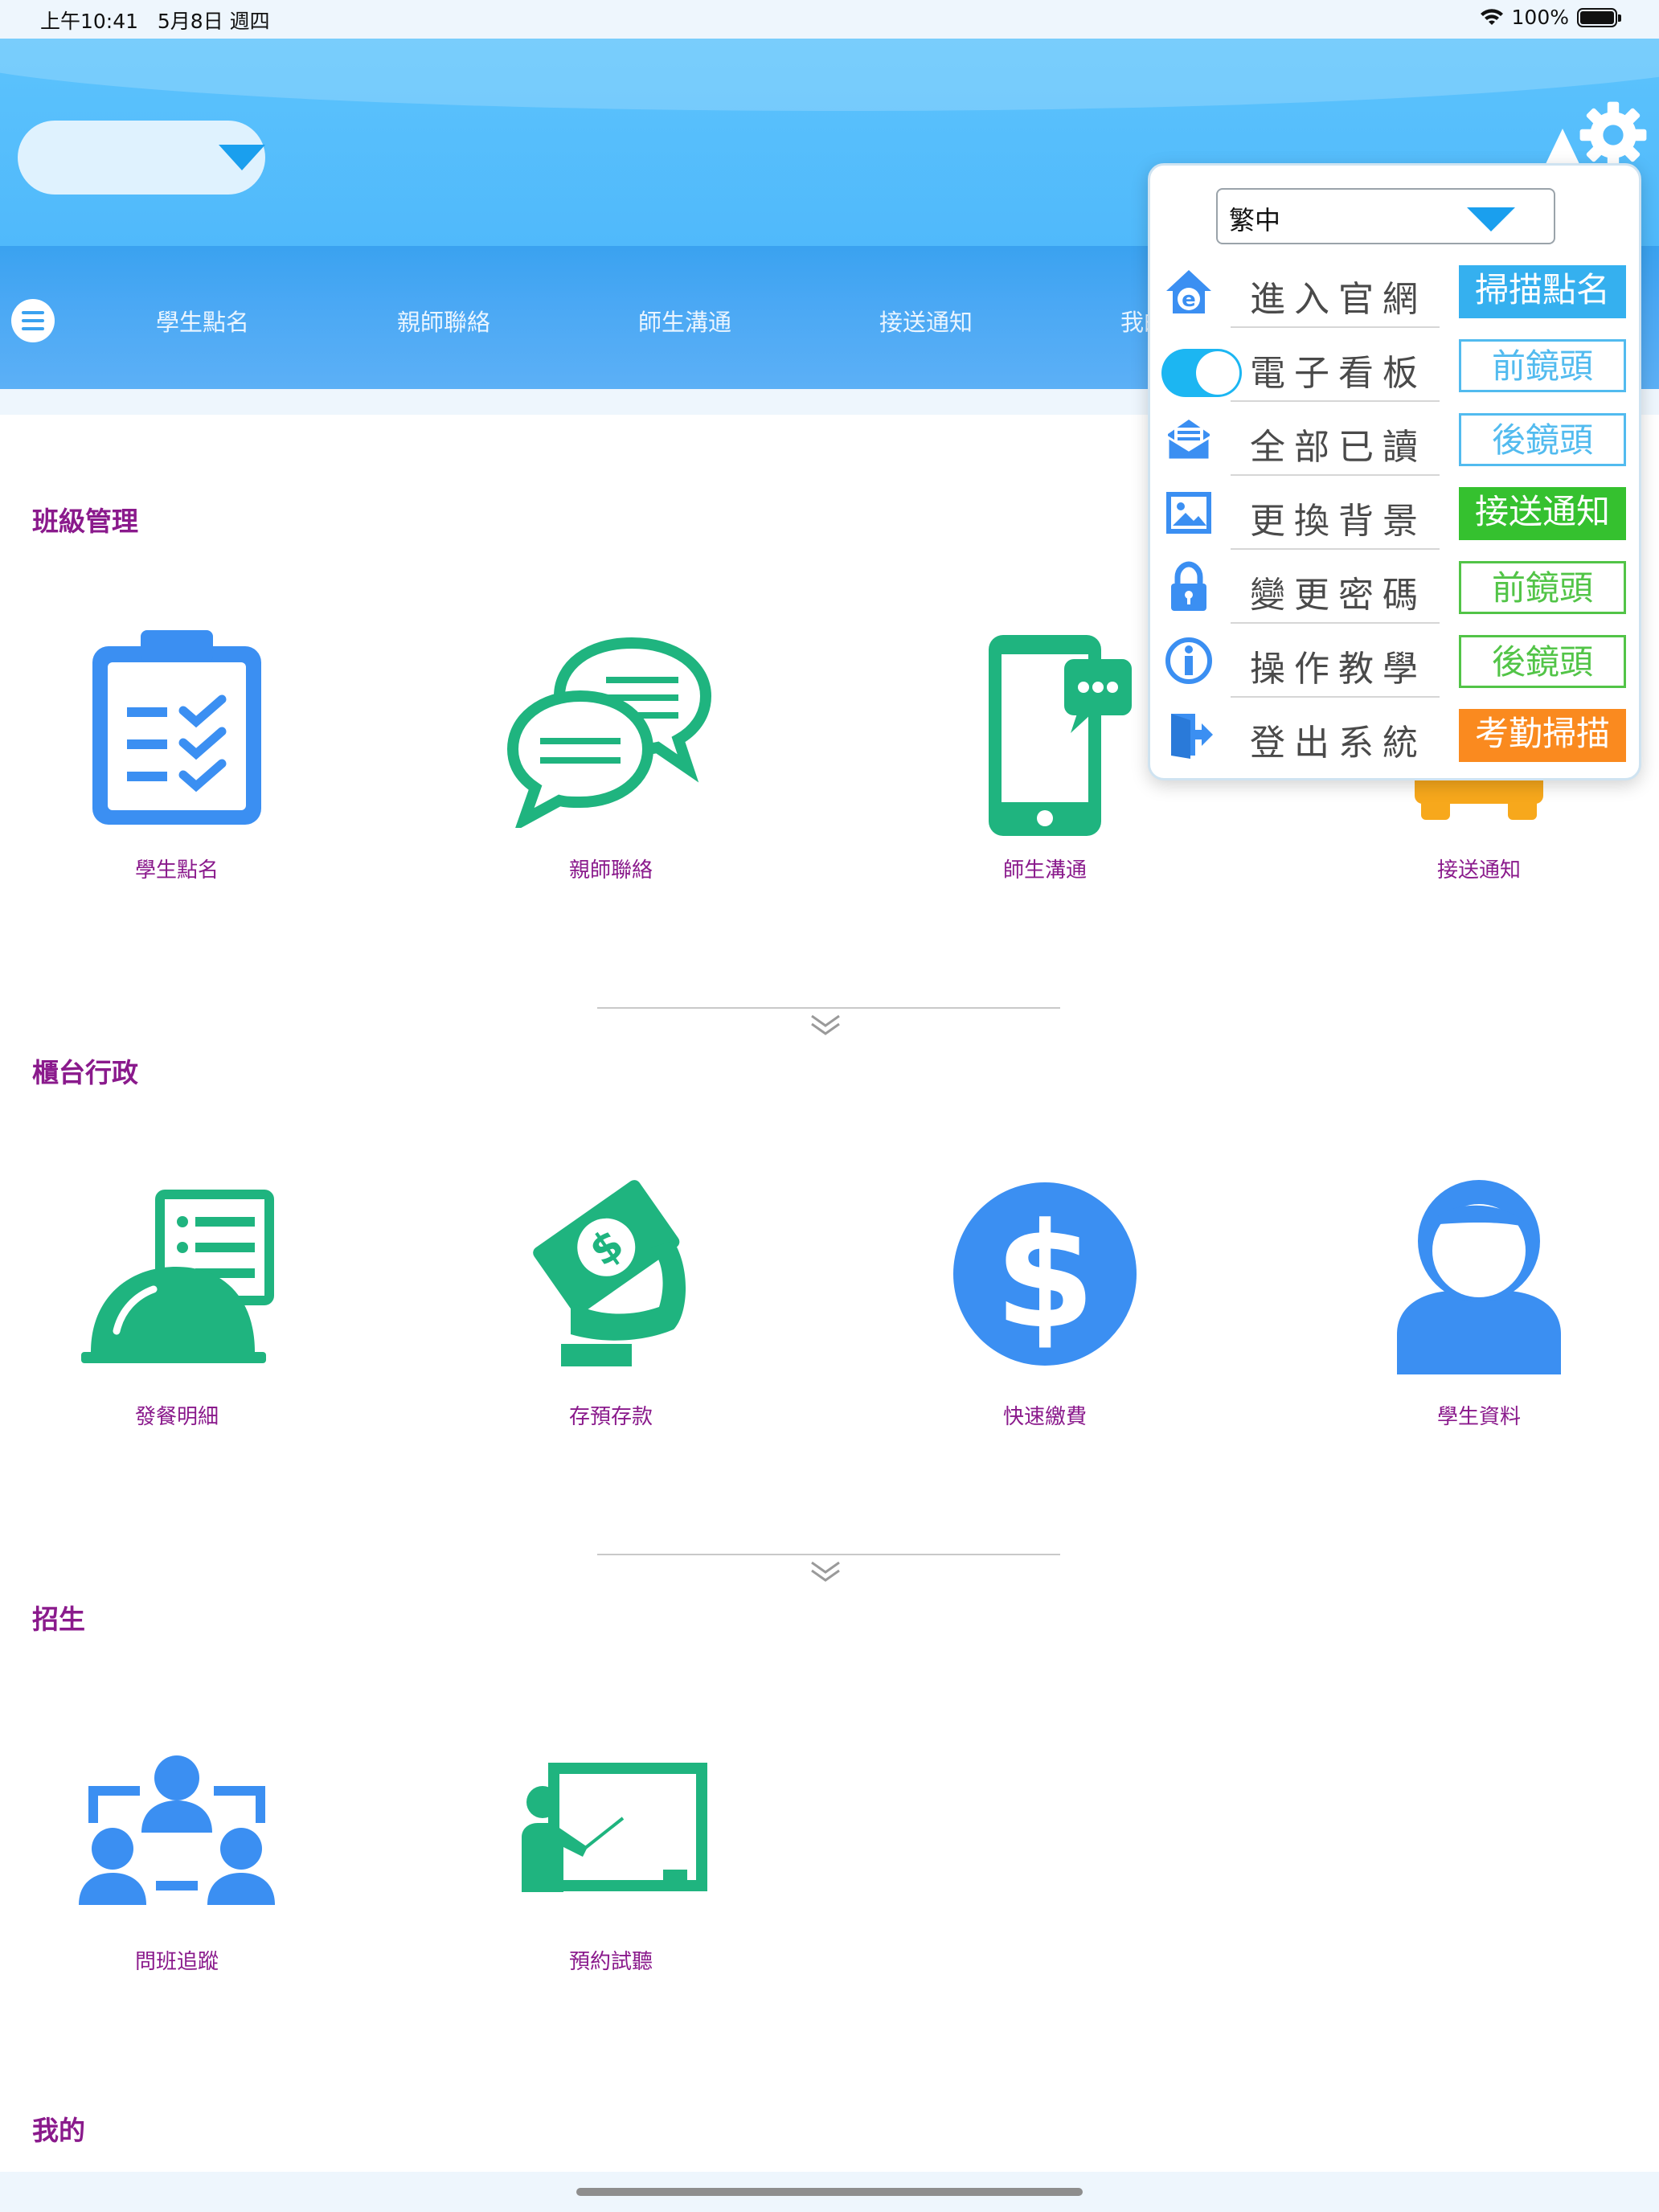 This screenshot has height=2212, width=1659. Describe the element at coordinates (1188, 513) in the screenshot. I see `image-icon` at that location.